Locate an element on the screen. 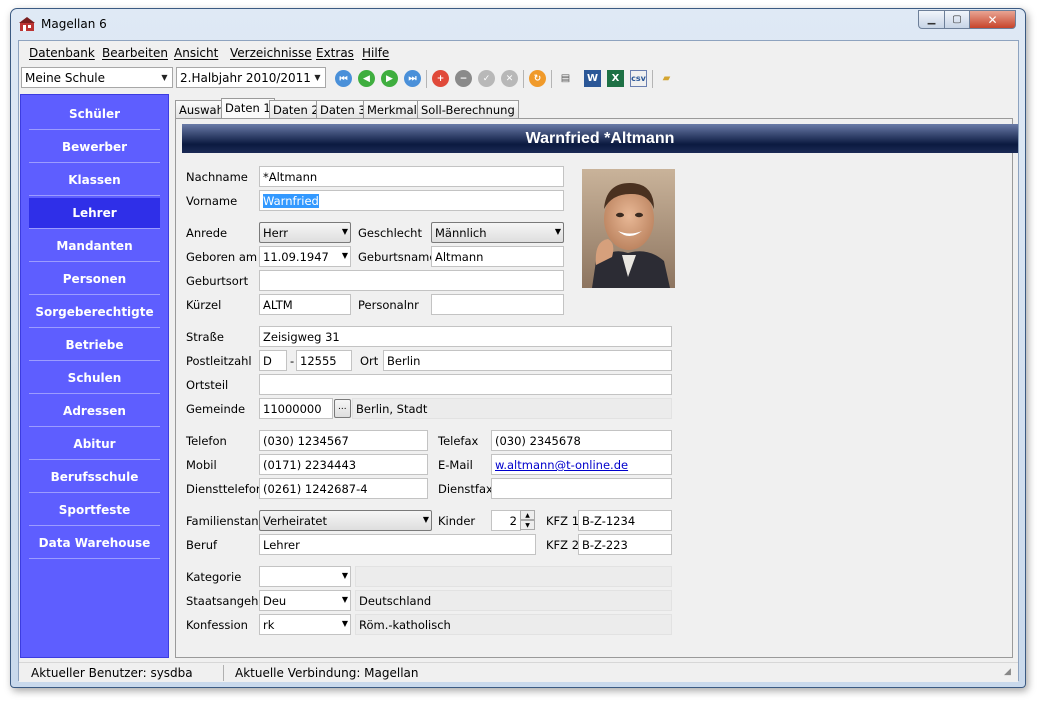 This screenshot has height=707, width=1044. menu-ansicht: Ansicht is located at coordinates (196, 53).